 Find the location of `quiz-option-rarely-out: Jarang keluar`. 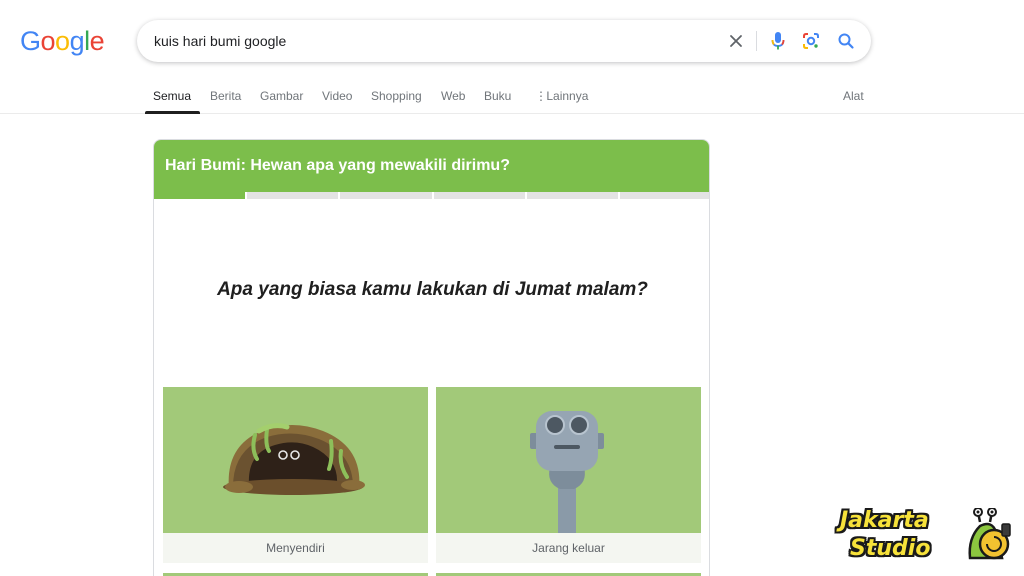

quiz-option-rarely-out: Jarang keluar is located at coordinates (568, 475).